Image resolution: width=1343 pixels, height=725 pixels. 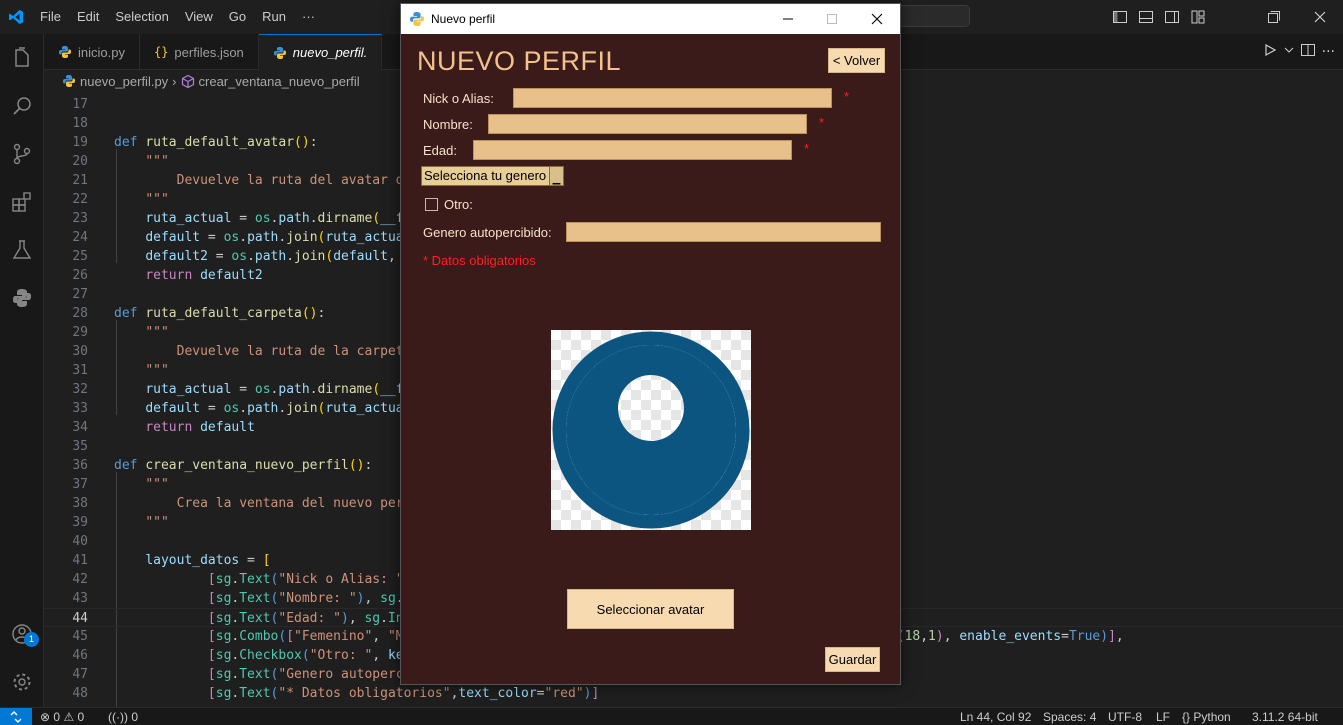 I want to click on menu-run: Run, so click(x=274, y=17).